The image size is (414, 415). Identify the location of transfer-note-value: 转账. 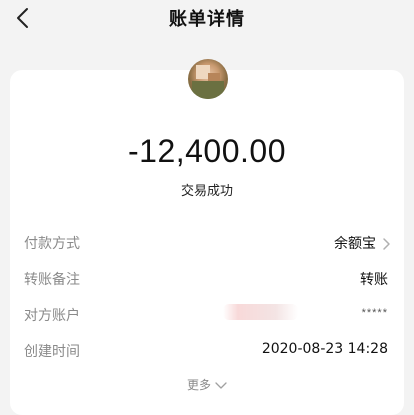
(374, 280).